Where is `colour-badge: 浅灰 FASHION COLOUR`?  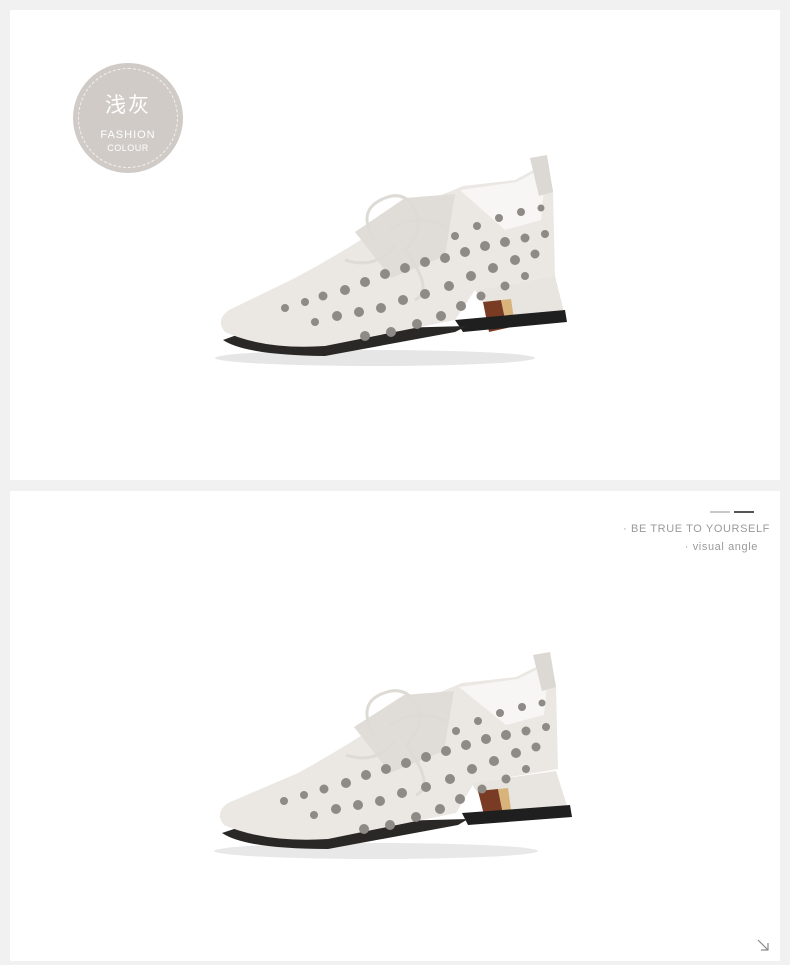 colour-badge: 浅灰 FASHION COLOUR is located at coordinates (128, 118).